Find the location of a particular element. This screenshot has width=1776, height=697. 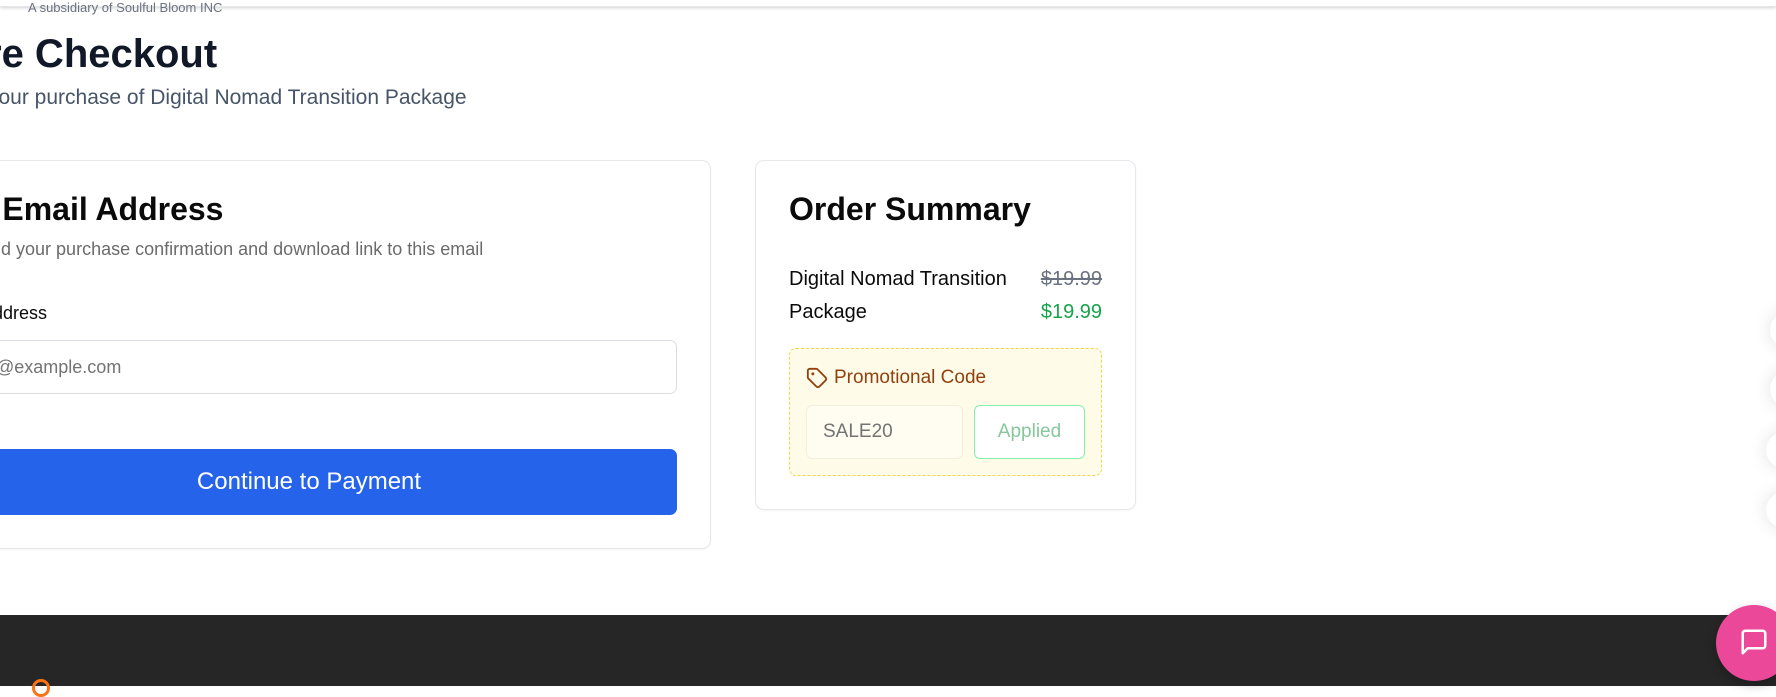

final-price: $19.99 is located at coordinates (1071, 312).